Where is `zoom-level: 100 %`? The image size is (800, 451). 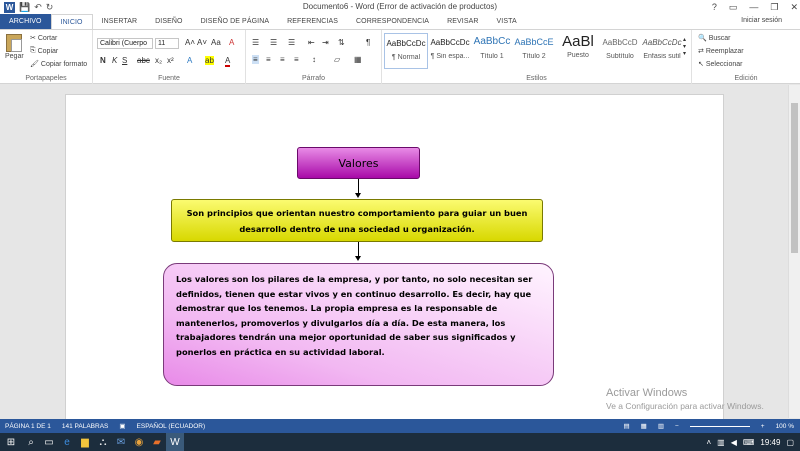 zoom-level: 100 % is located at coordinates (785, 426).